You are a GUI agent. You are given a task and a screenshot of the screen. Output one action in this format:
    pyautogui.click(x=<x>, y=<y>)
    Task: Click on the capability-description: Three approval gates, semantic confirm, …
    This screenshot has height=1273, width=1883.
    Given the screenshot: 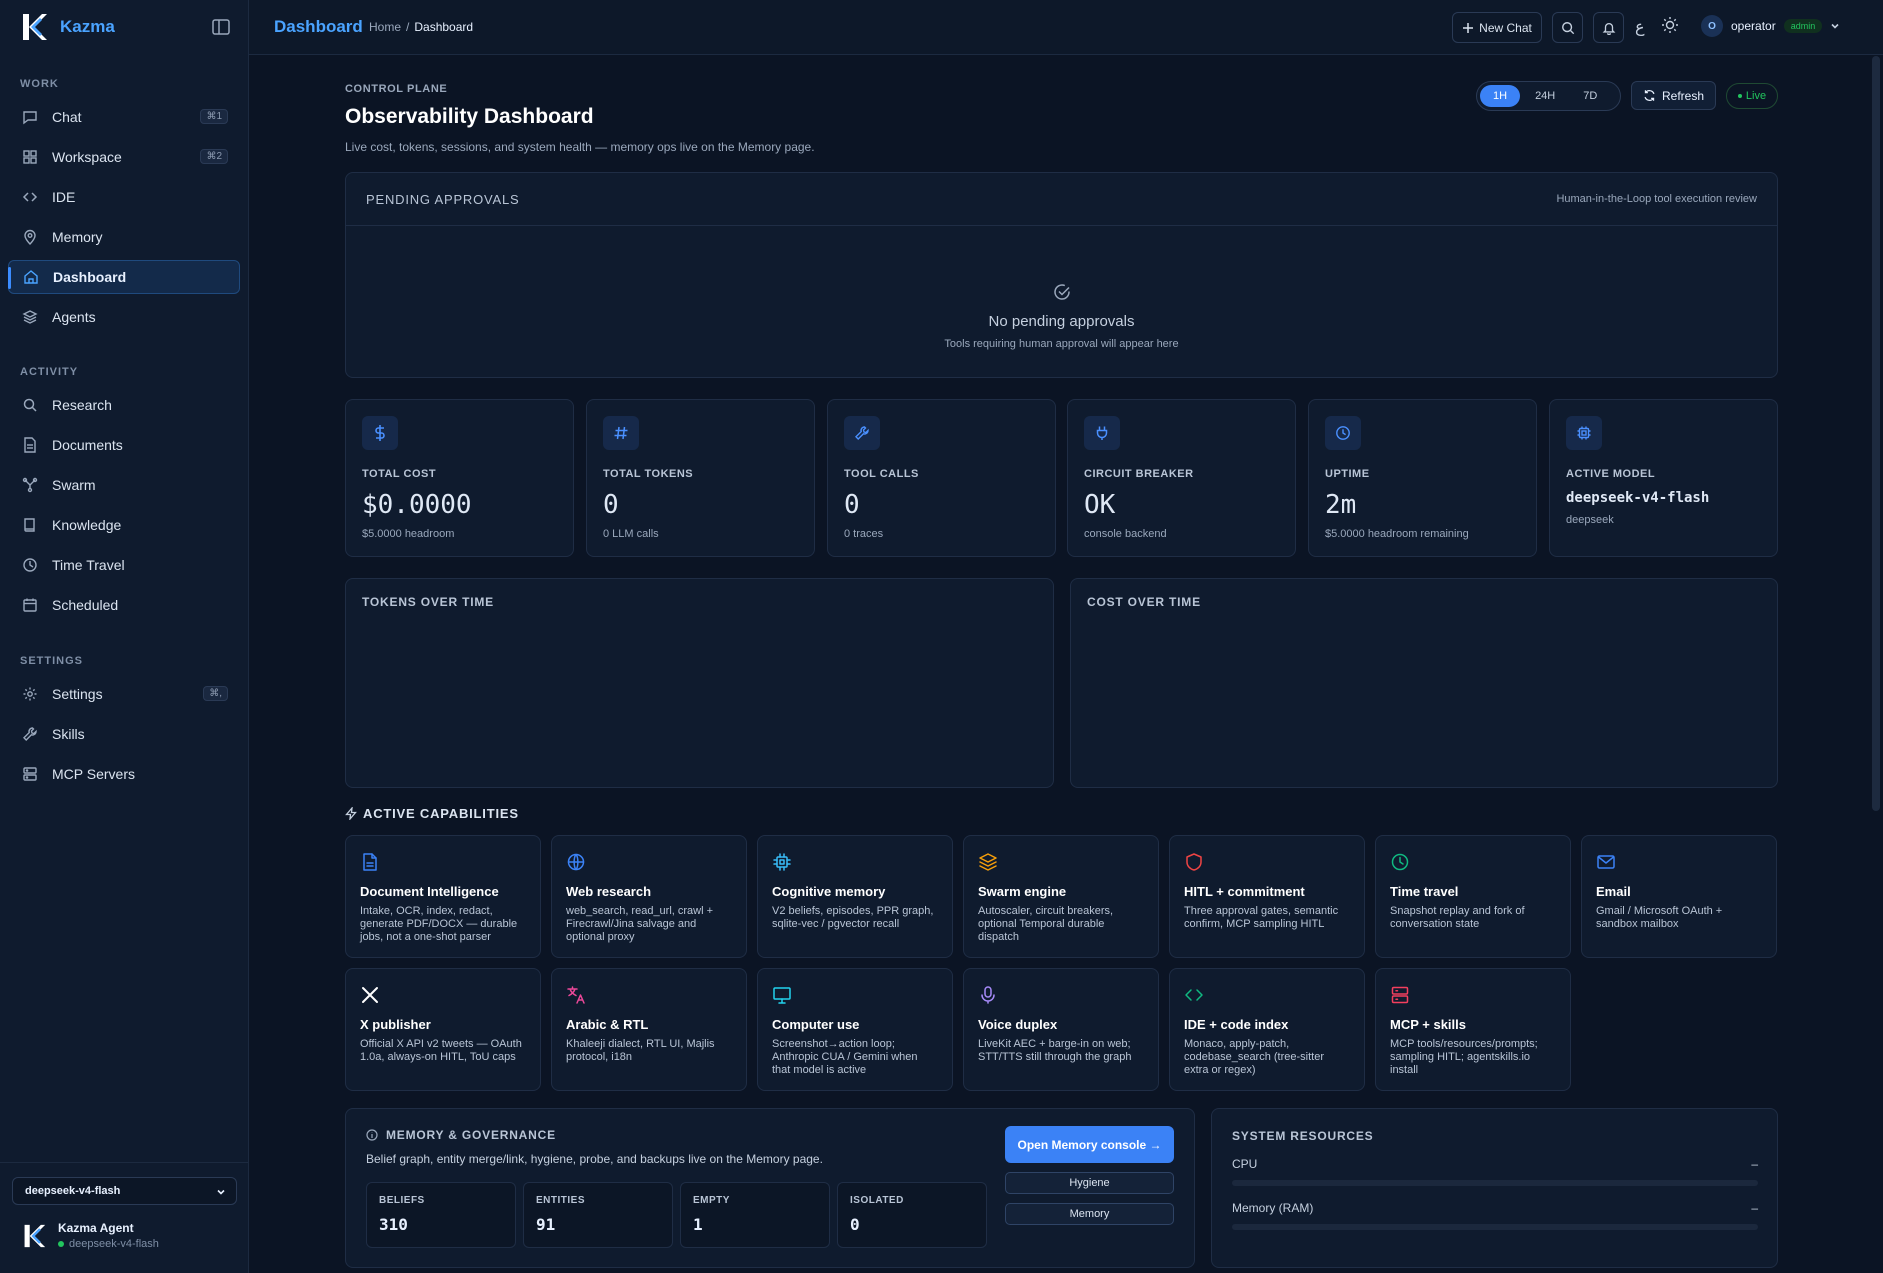 What is the action you would take?
    pyautogui.click(x=1261, y=917)
    